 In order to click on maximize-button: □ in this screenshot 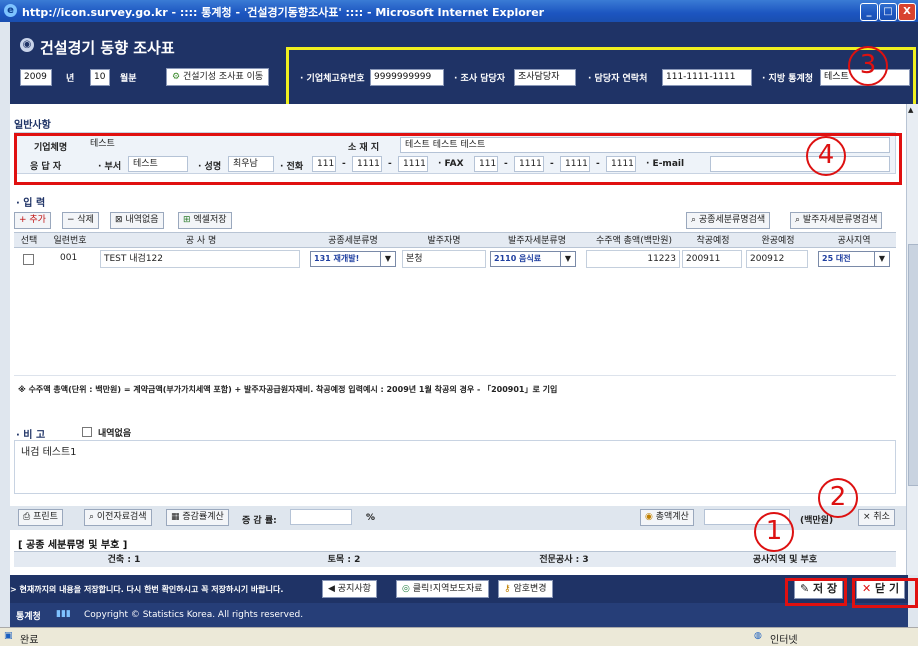, I will do `click(888, 12)`.